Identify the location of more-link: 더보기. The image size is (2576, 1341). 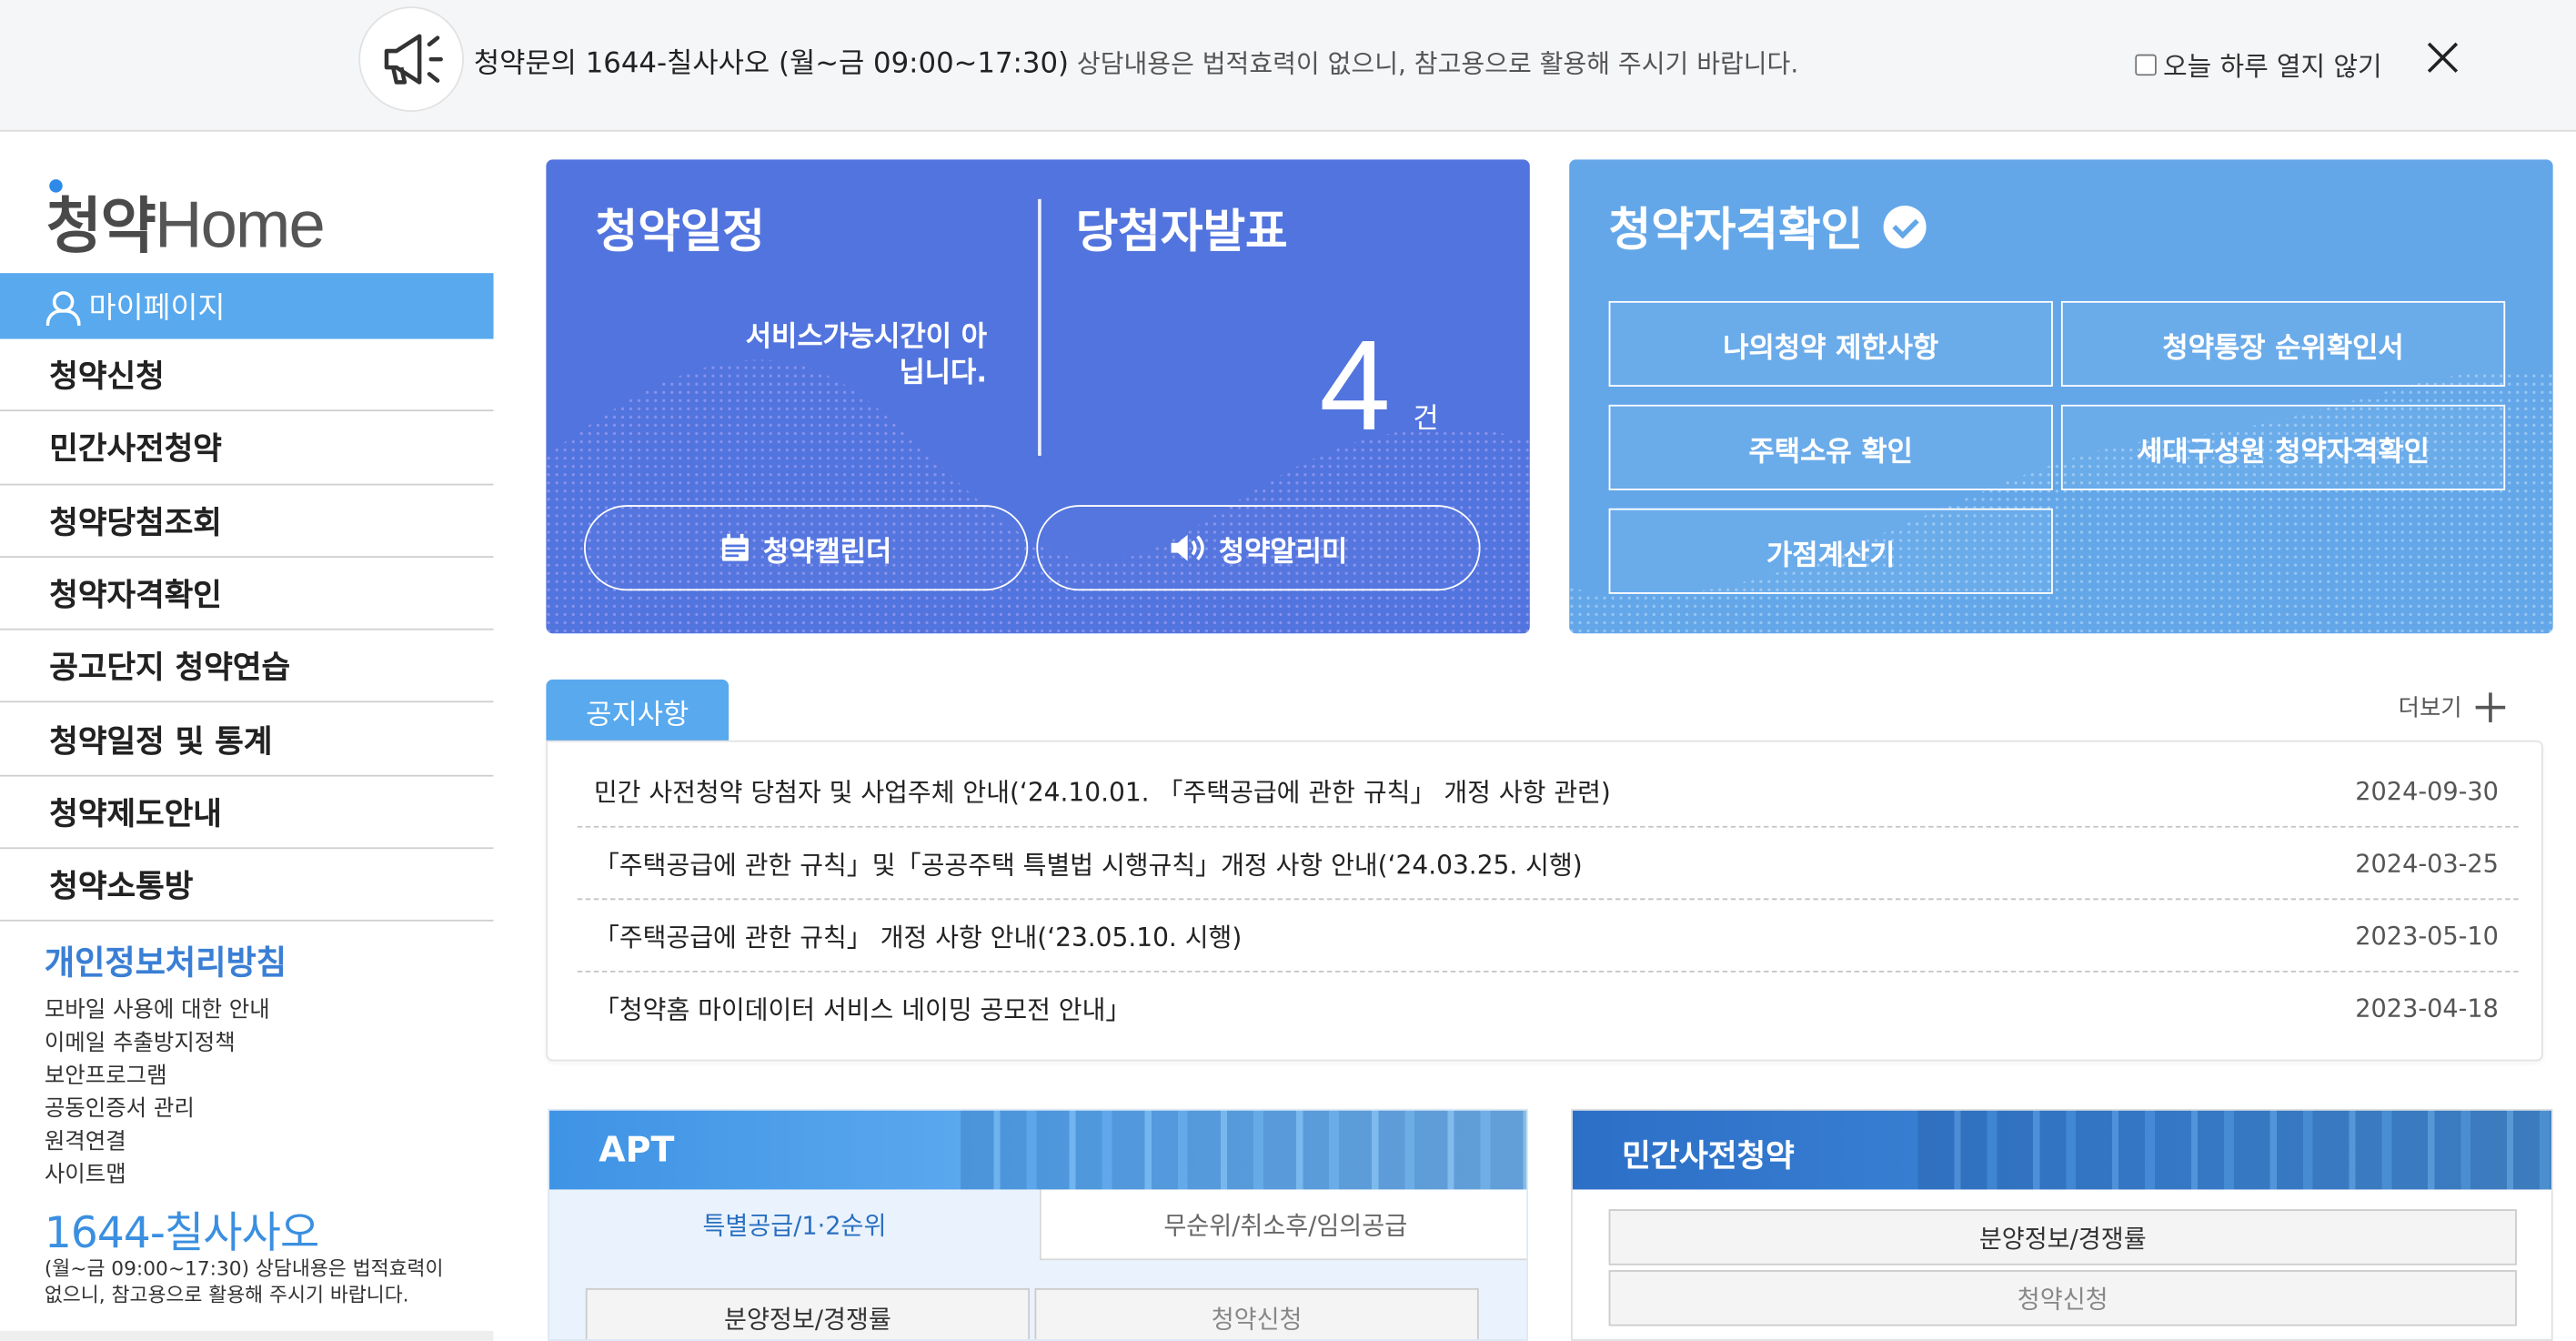
(2452, 707).